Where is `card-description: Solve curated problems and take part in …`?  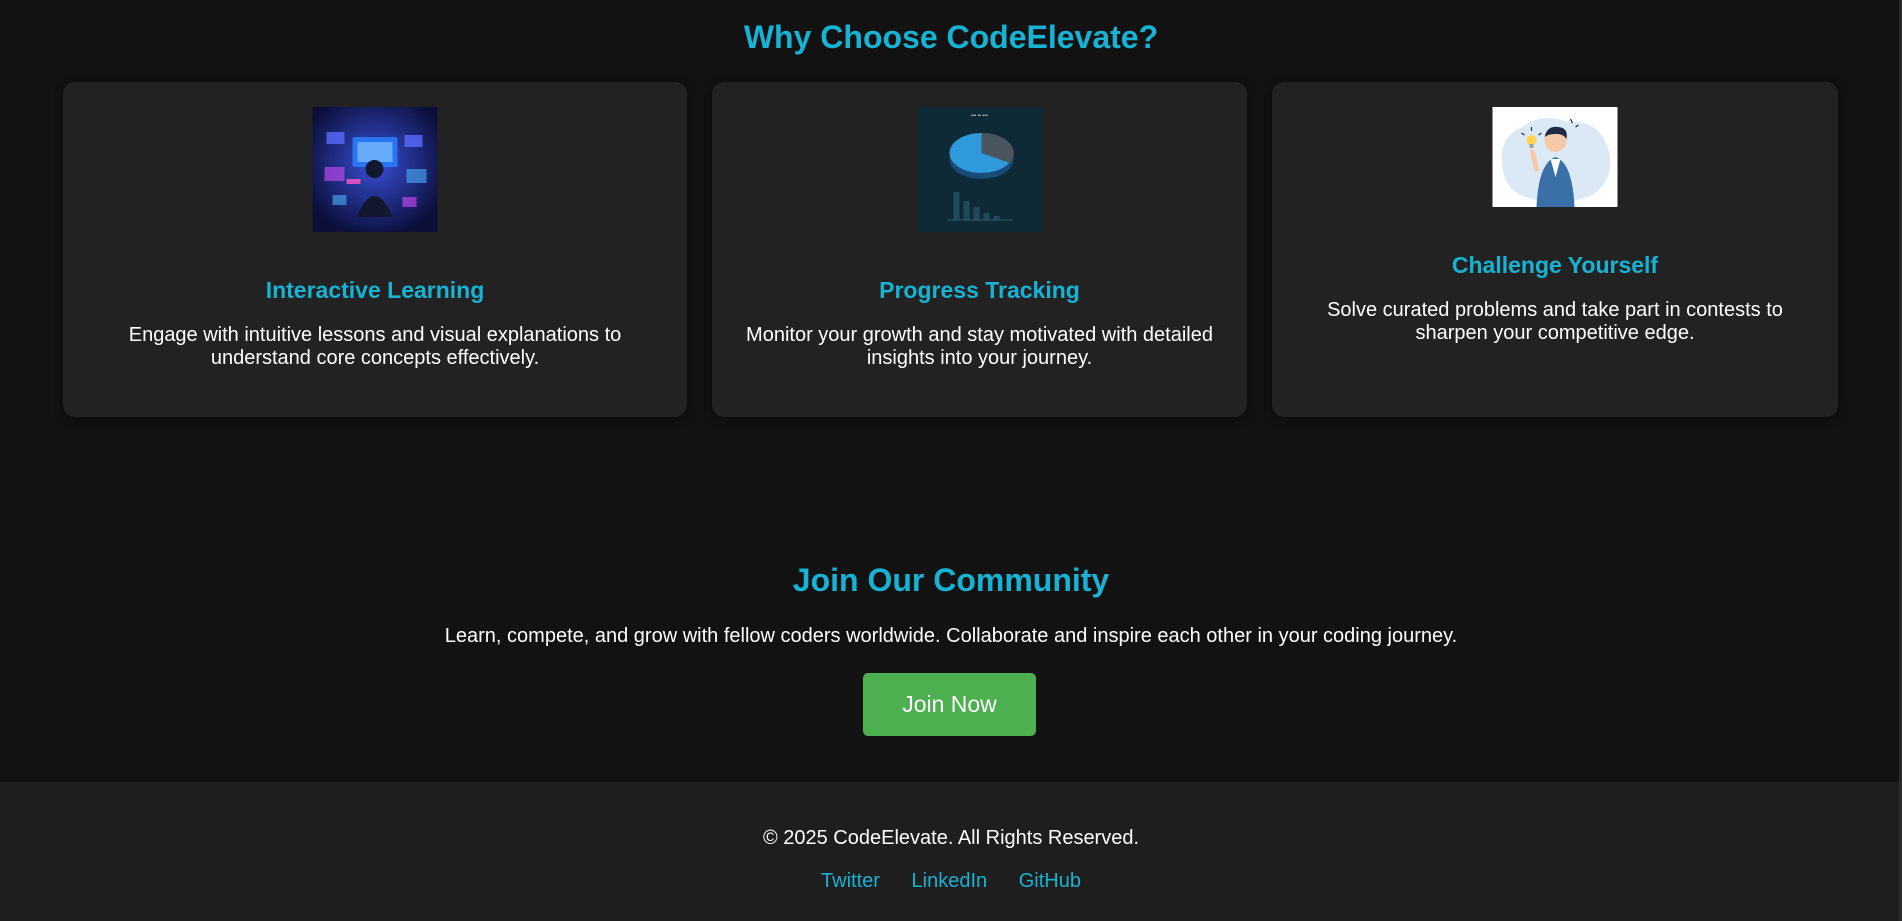 card-description: Solve curated problems and take part in … is located at coordinates (1555, 321).